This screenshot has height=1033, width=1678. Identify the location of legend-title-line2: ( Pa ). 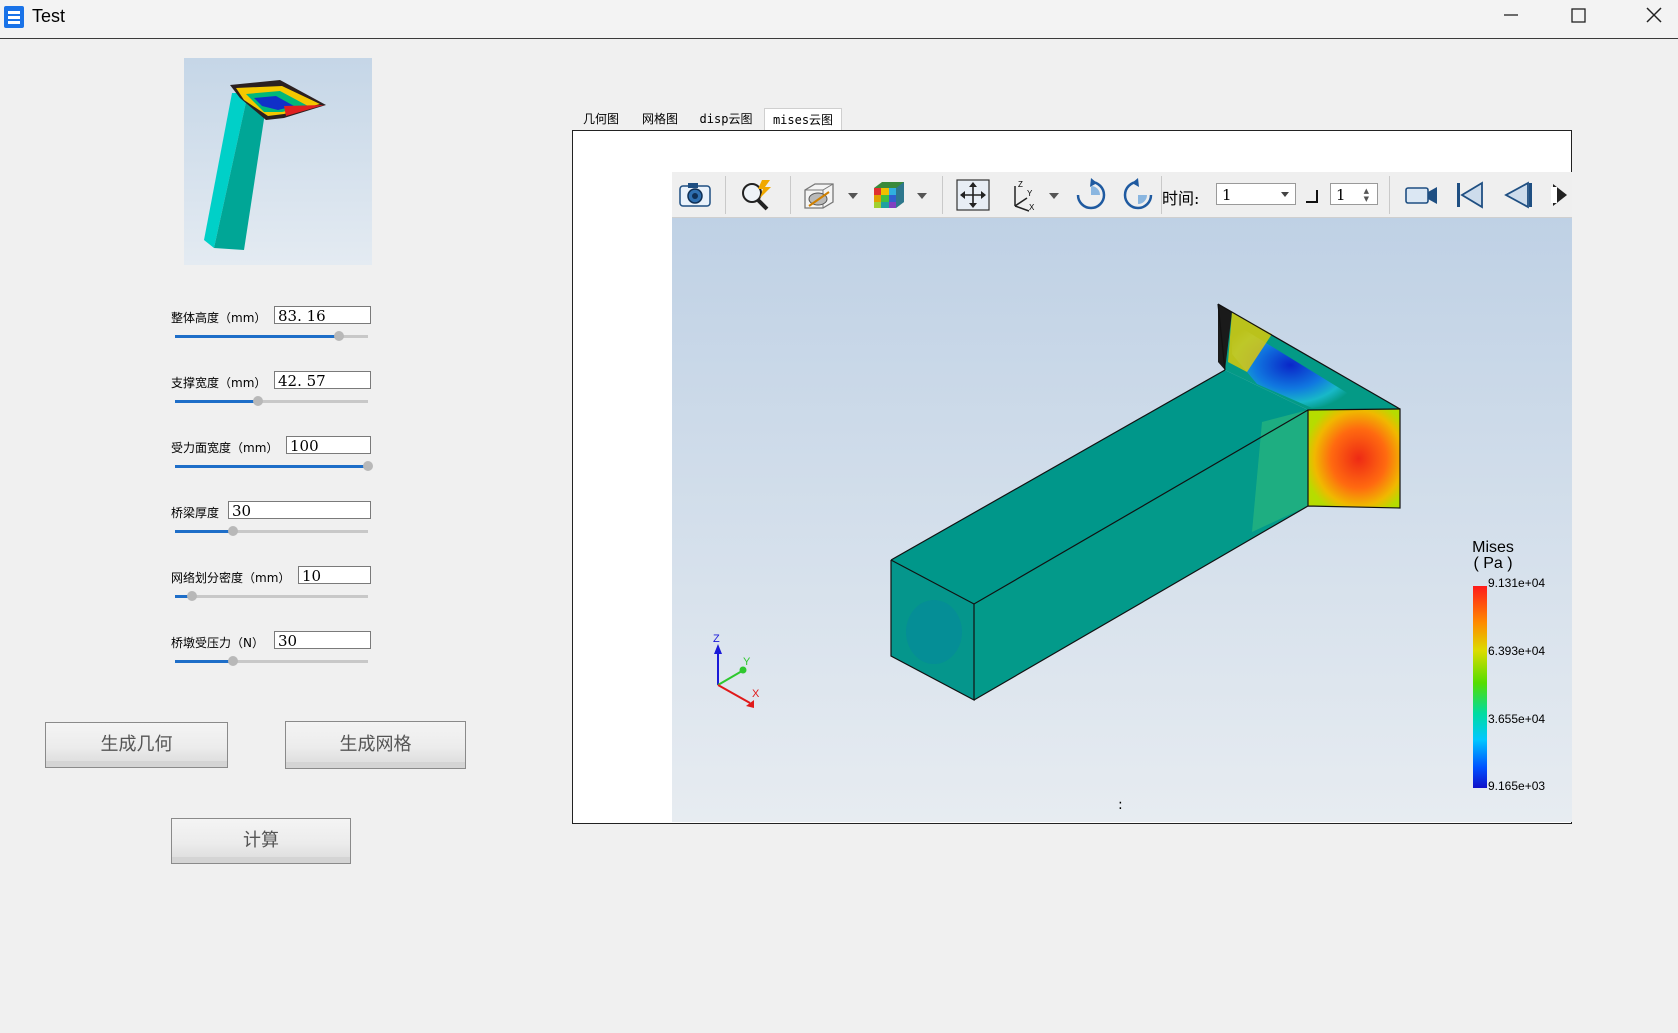
(1493, 563).